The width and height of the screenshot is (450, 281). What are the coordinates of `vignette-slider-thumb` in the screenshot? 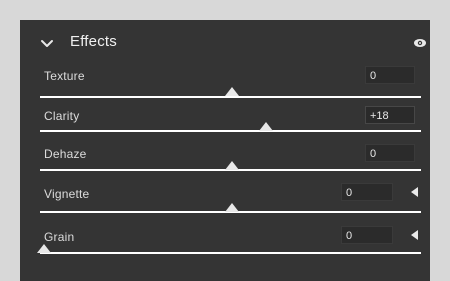 It's located at (232, 207).